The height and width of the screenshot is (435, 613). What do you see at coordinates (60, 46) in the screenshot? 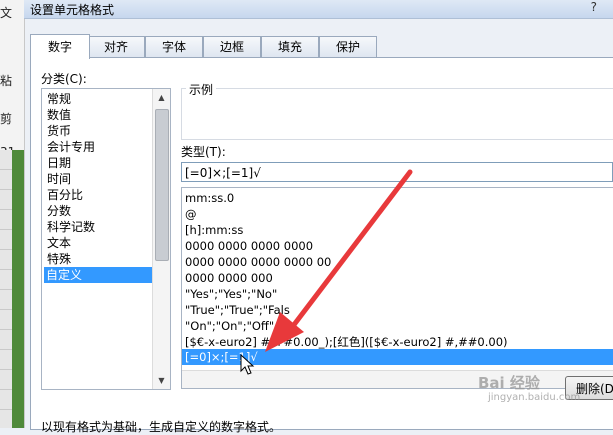
I see `tab-number: 数字` at bounding box center [60, 46].